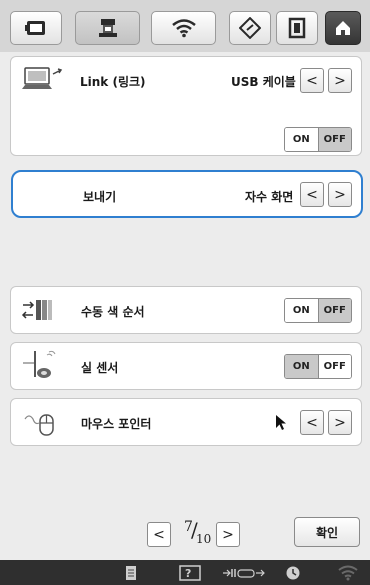 The width and height of the screenshot is (370, 585). What do you see at coordinates (116, 424) in the screenshot?
I see `mouse-pointer-label: 마우스 포인터` at bounding box center [116, 424].